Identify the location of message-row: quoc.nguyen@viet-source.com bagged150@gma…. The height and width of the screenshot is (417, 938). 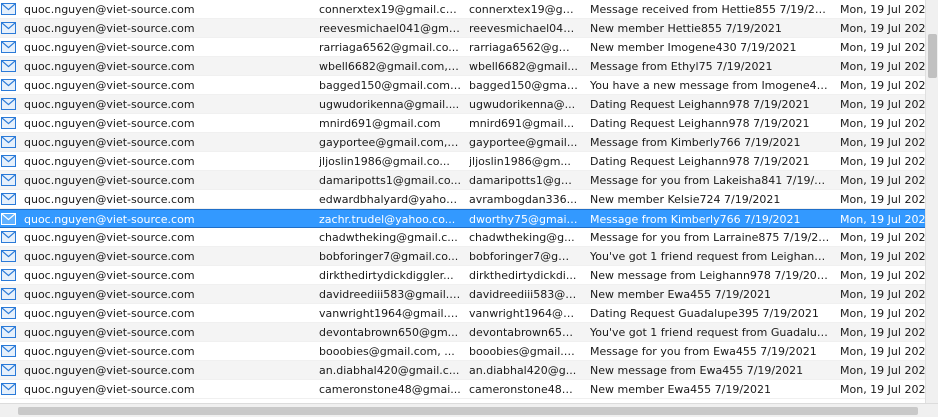
(462, 85).